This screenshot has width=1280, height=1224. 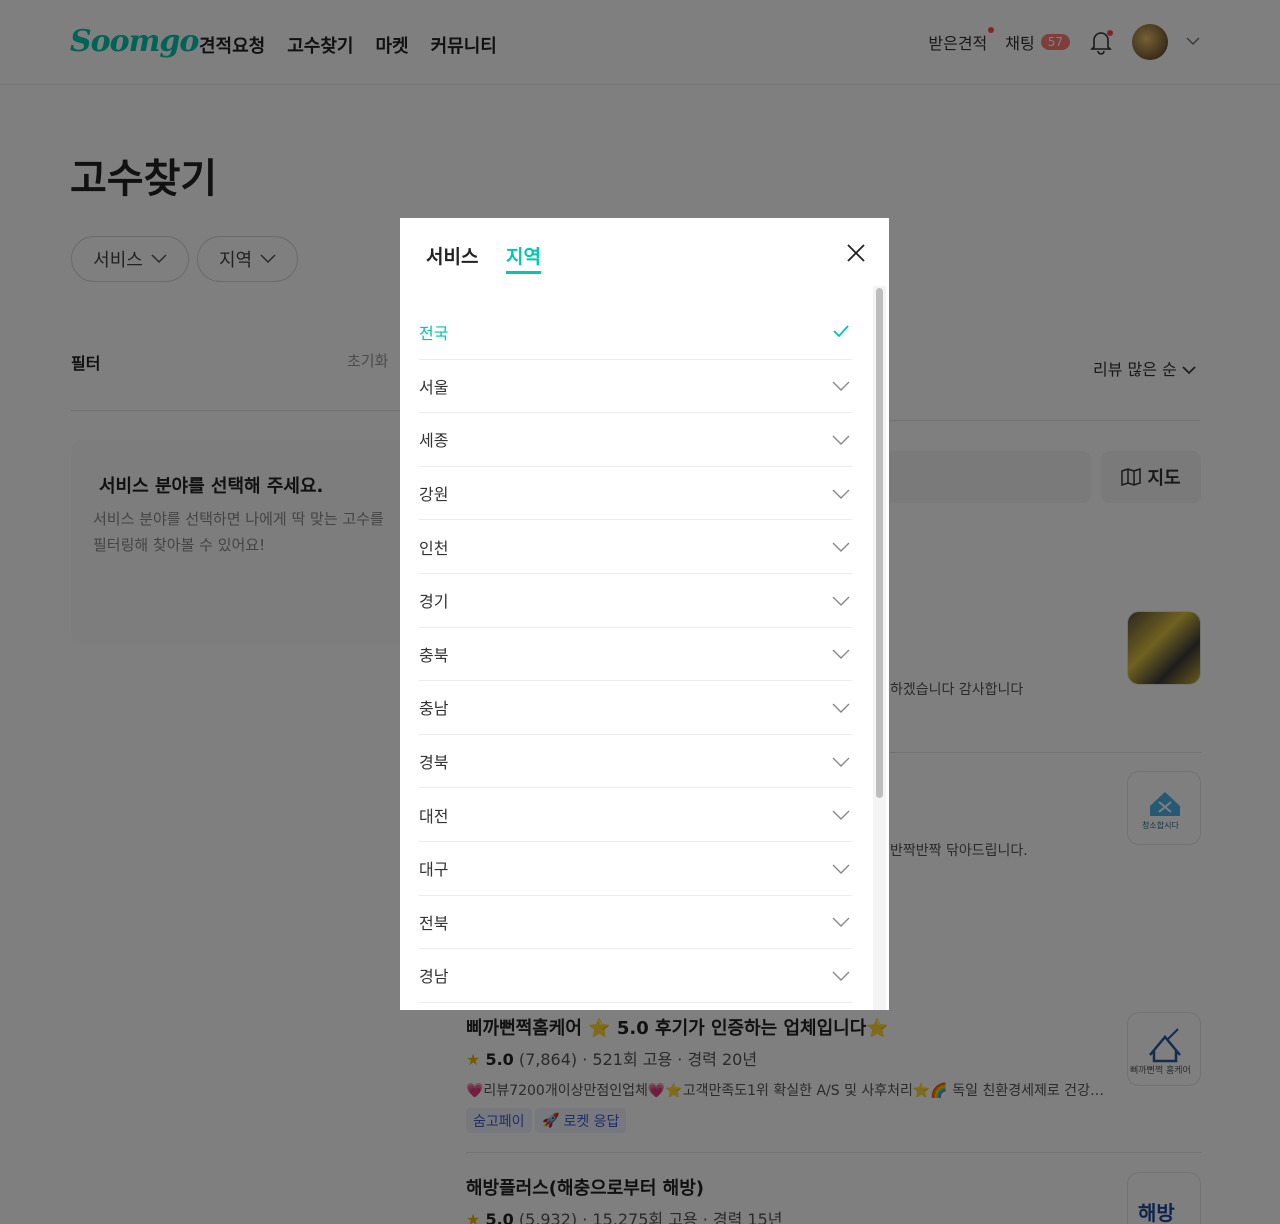 I want to click on region-label: 충북, so click(x=434, y=655).